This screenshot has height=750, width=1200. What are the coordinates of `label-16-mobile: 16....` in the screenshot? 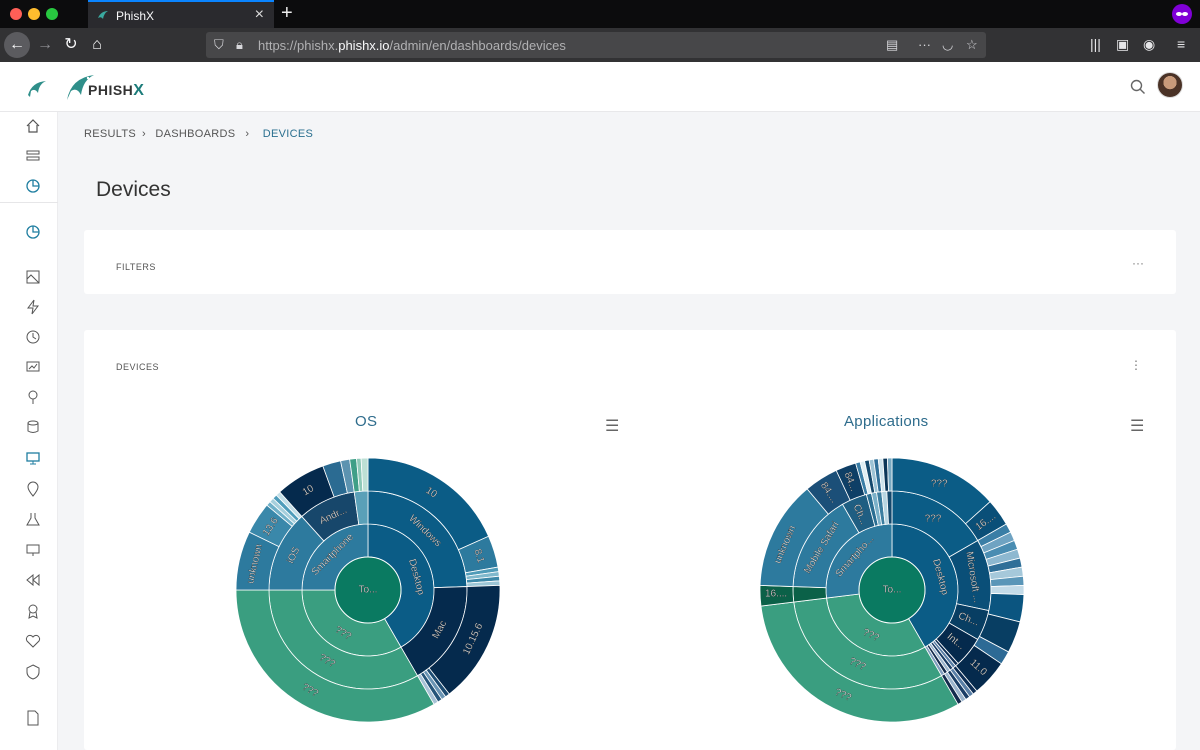 It's located at (776, 594).